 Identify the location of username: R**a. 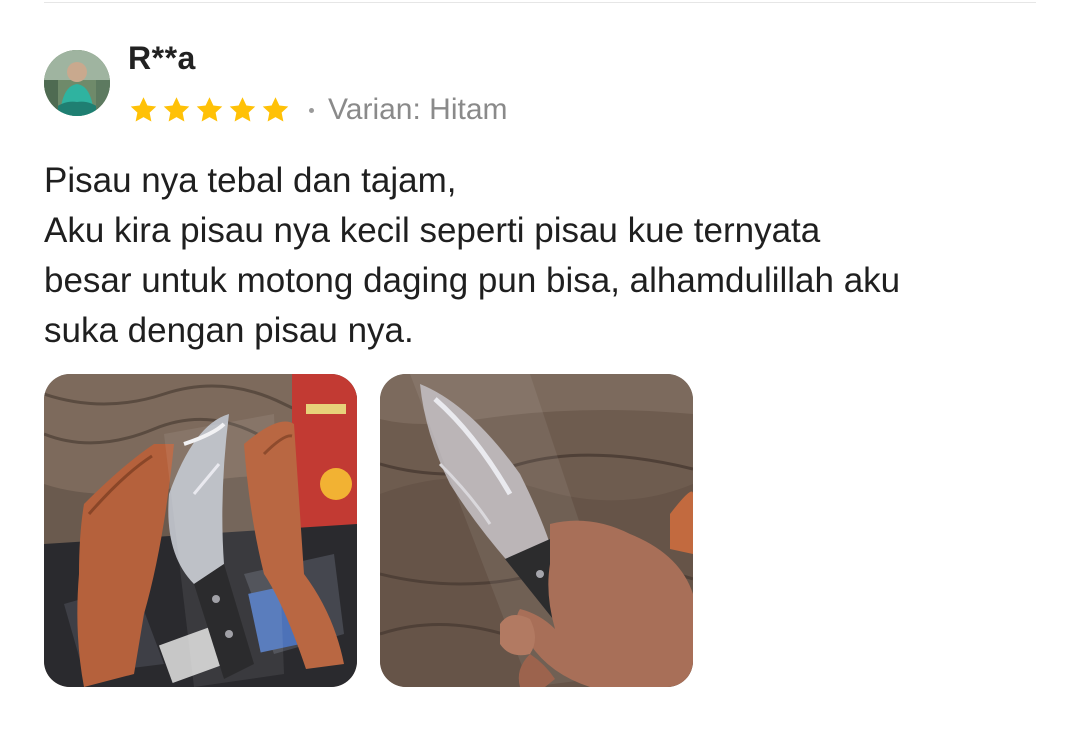
(162, 58).